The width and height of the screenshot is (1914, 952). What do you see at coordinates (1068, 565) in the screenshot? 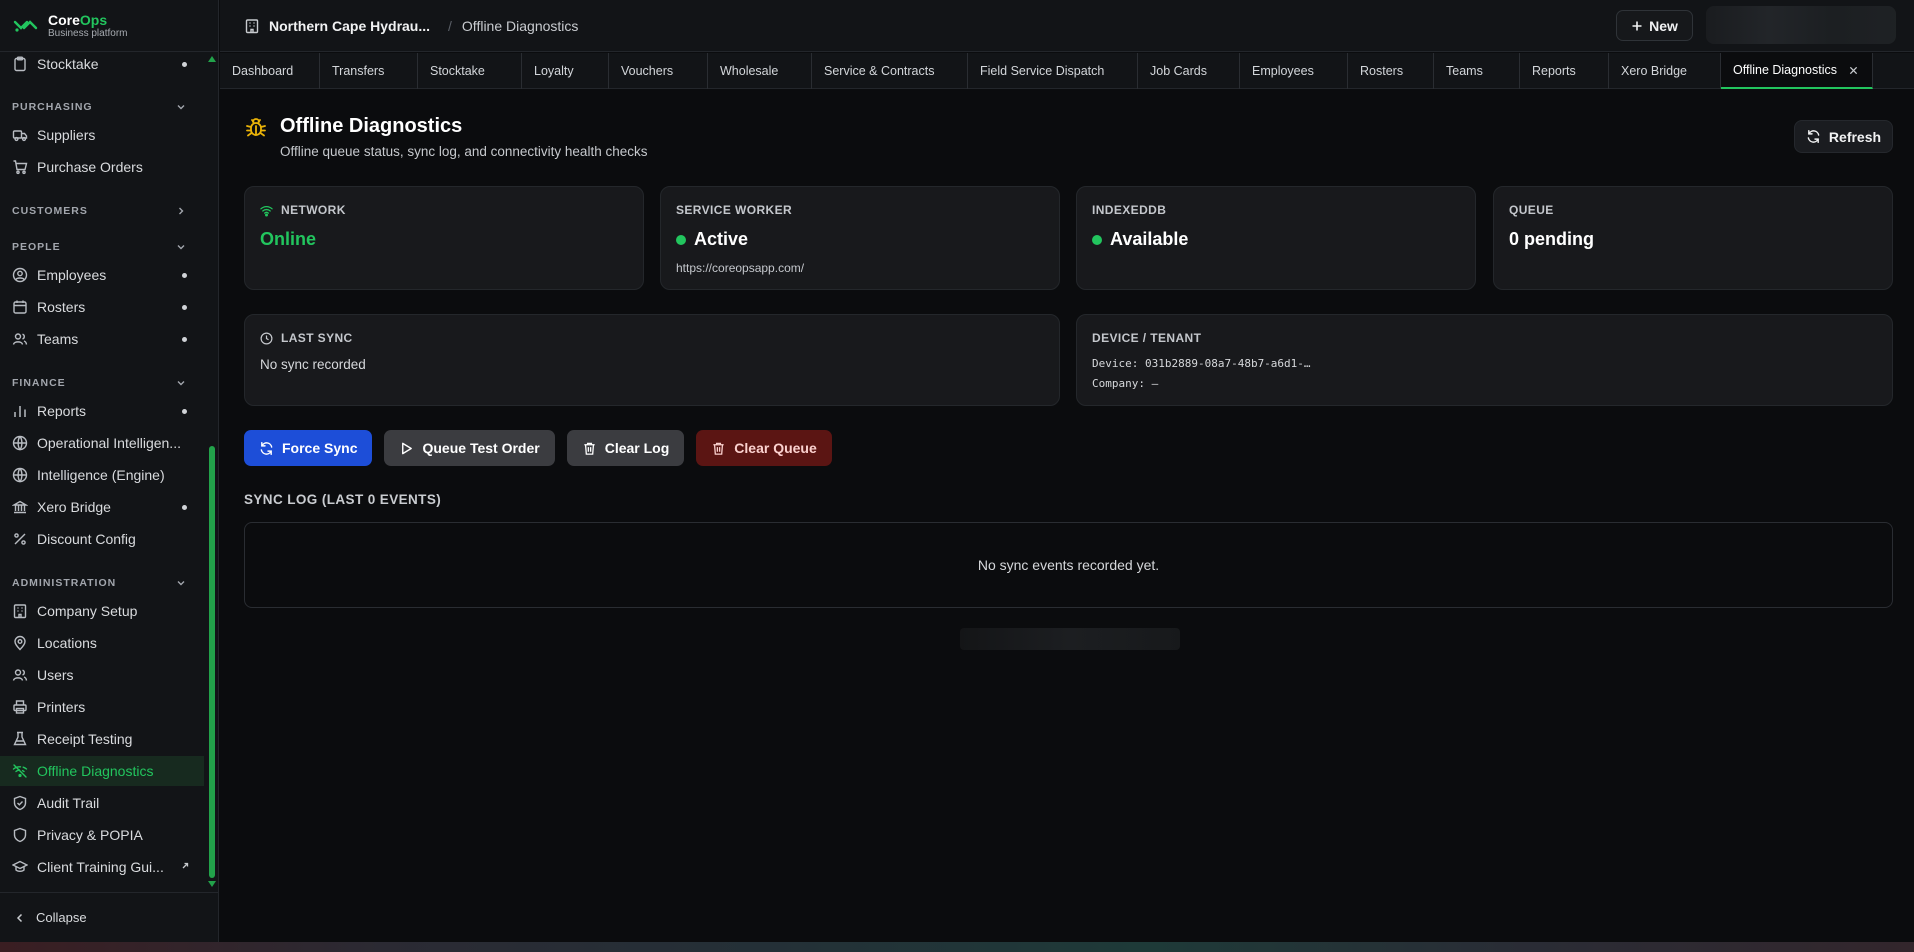
I see `sync-log-empty-text: No sync events recorded yet.` at bounding box center [1068, 565].